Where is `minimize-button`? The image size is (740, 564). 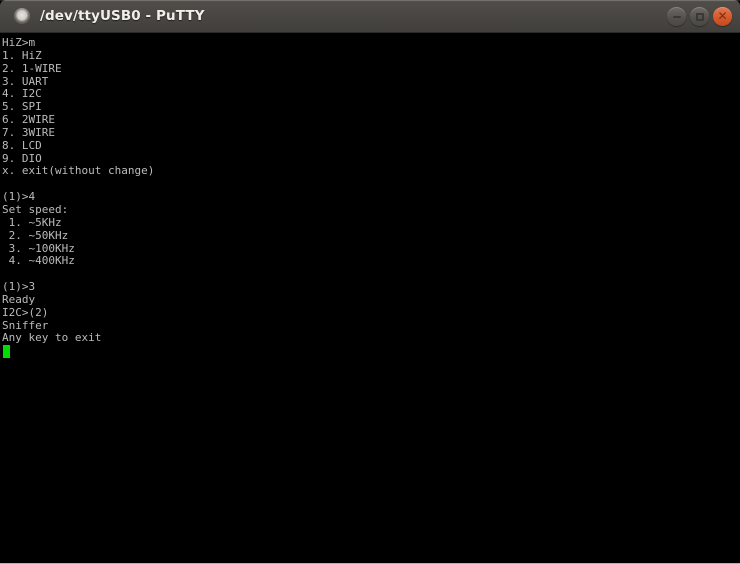 minimize-button is located at coordinates (676, 16).